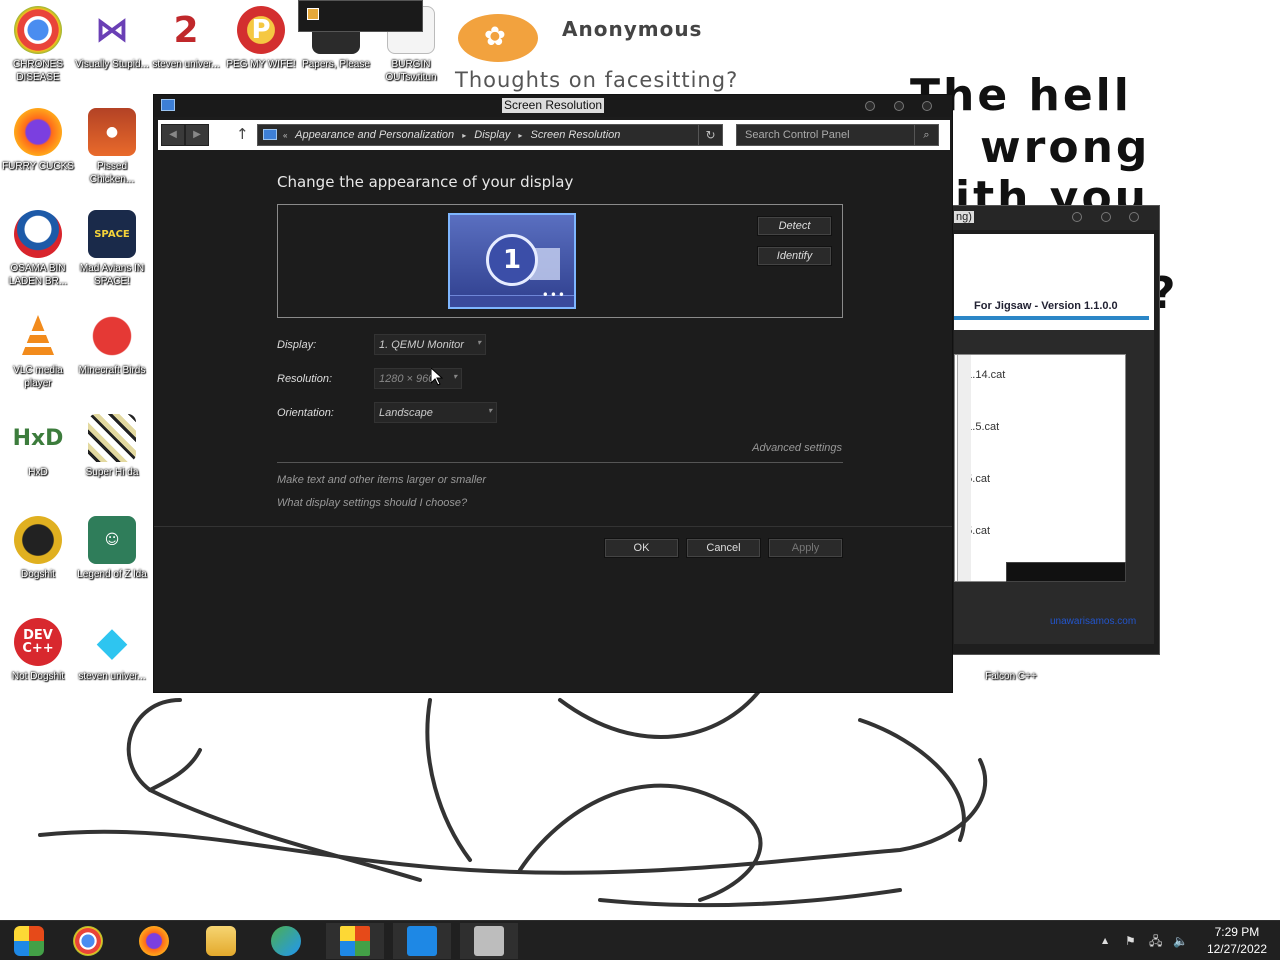 The image size is (1280, 960). What do you see at coordinates (285, 135) in the screenshot?
I see `breadcrumb-overflow-icon: «` at bounding box center [285, 135].